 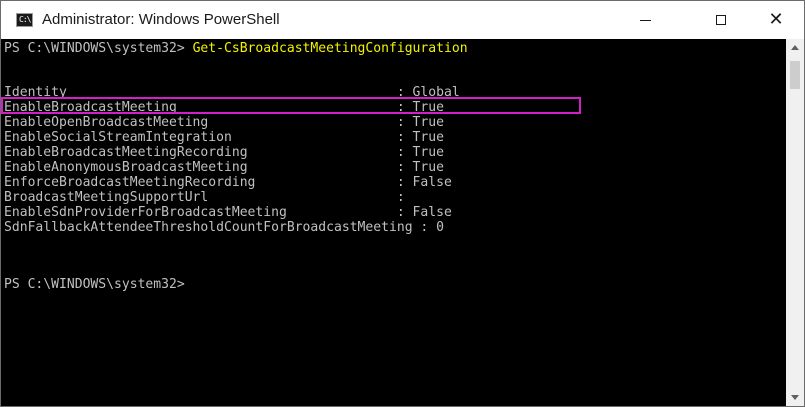 What do you see at coordinates (224, 152) in the screenshot?
I see `output-line-enable-broadcast-meeting-recording: EnableBroadcastMeetingRecording : True` at bounding box center [224, 152].